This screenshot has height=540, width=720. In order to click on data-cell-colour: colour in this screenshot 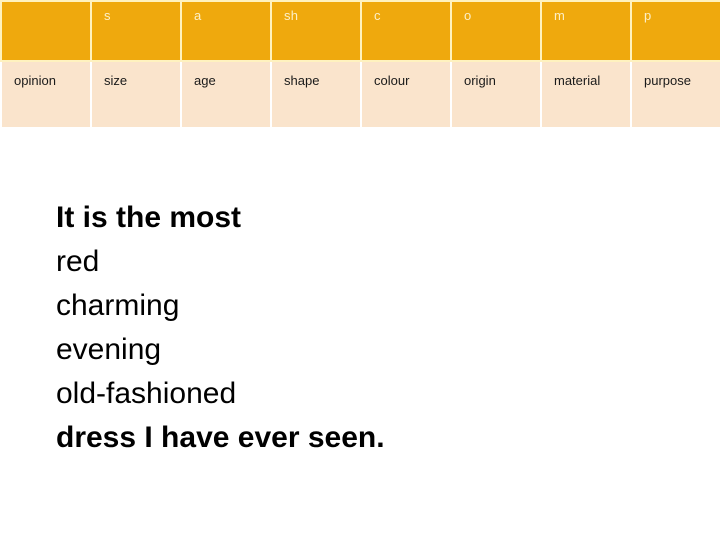, I will do `click(405, 94)`.